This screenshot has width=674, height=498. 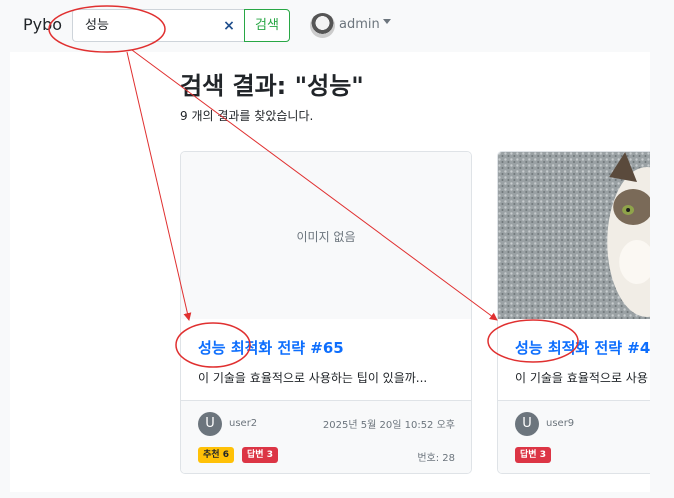 I want to click on clear-search-button: ×, so click(x=229, y=26).